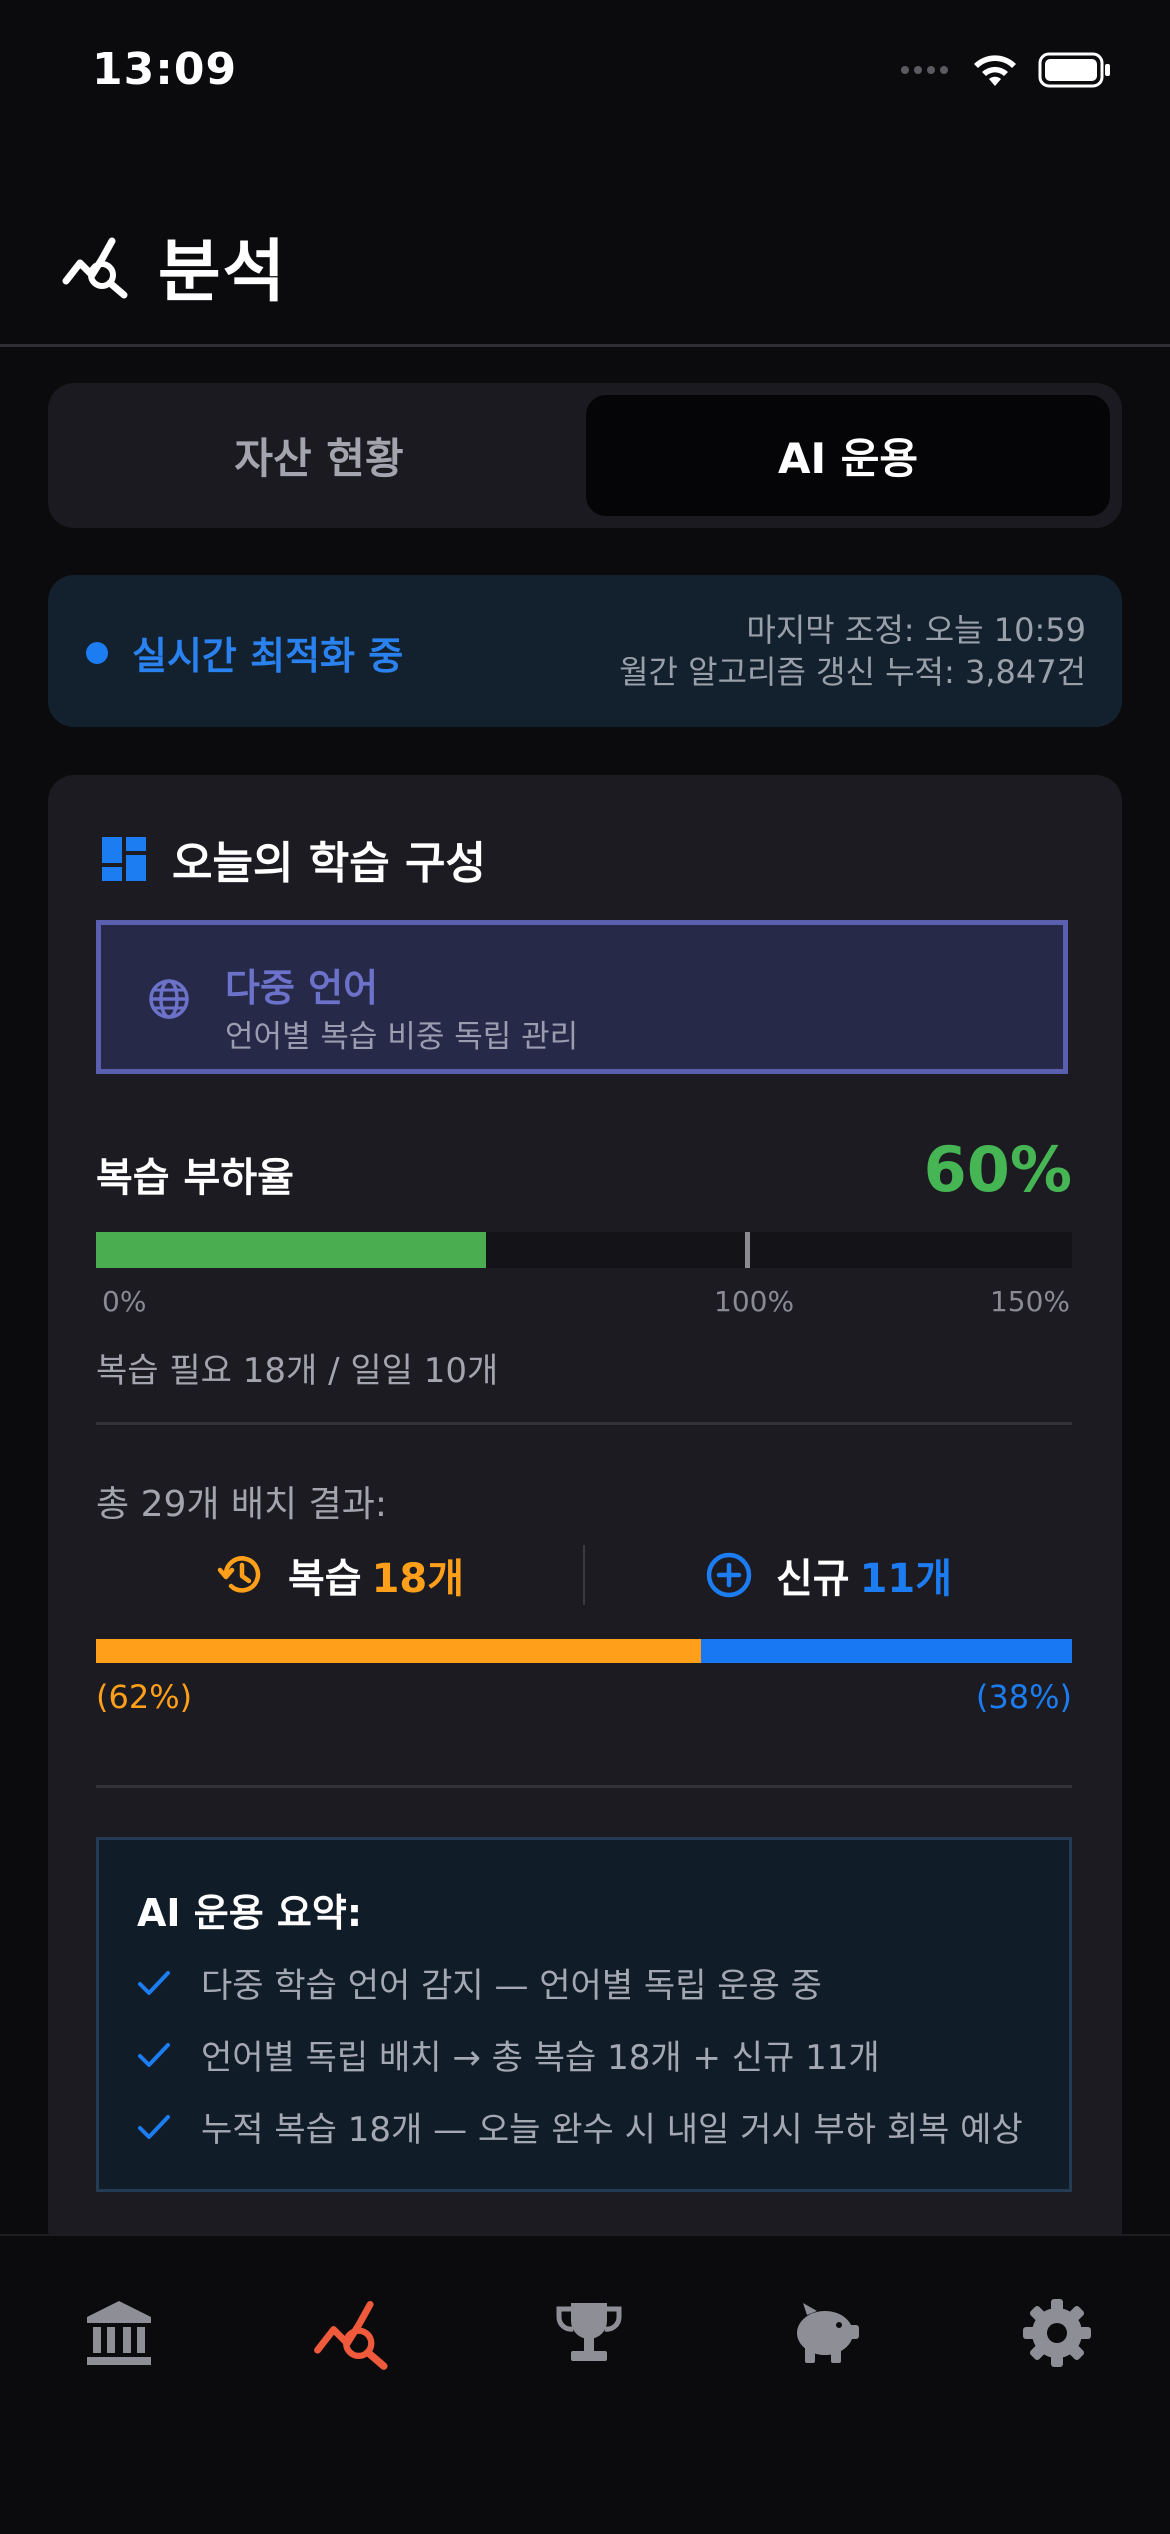 The width and height of the screenshot is (1170, 2534). I want to click on multi-language-box: 다중 언어 언어별 복습 비중 독립 관리, so click(582, 997).